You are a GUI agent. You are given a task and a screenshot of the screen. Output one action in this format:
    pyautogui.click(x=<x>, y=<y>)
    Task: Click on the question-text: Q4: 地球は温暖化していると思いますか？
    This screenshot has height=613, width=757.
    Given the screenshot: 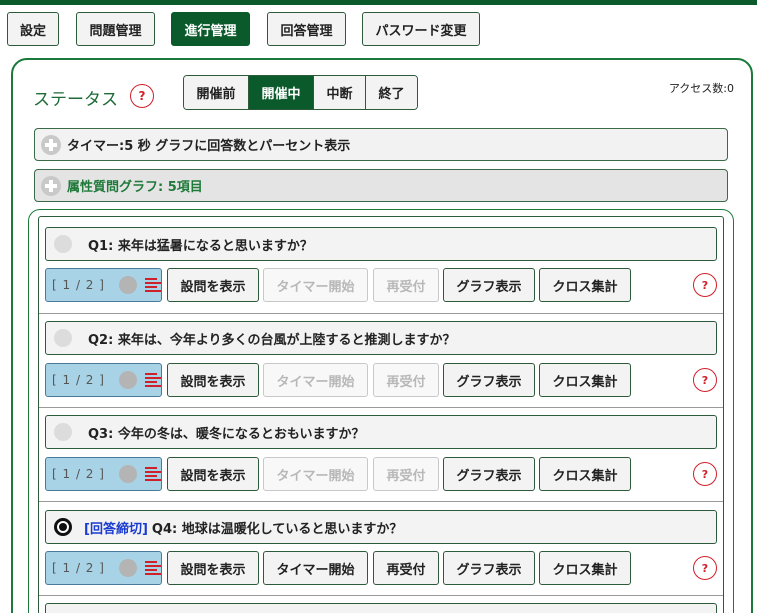 What is the action you would take?
    pyautogui.click(x=277, y=529)
    